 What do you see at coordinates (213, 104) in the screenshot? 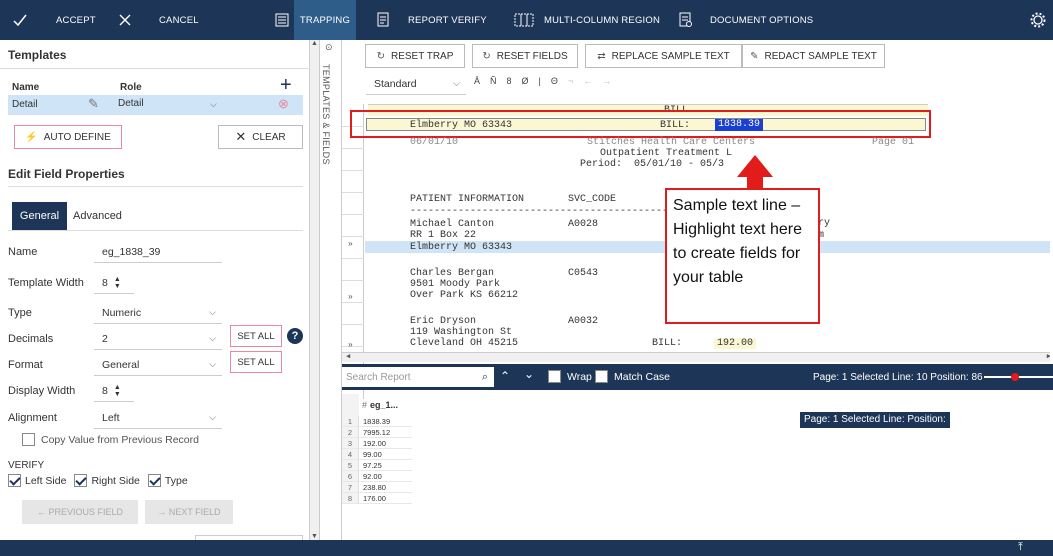
I see `chevron-down-icon: ⌵` at bounding box center [213, 104].